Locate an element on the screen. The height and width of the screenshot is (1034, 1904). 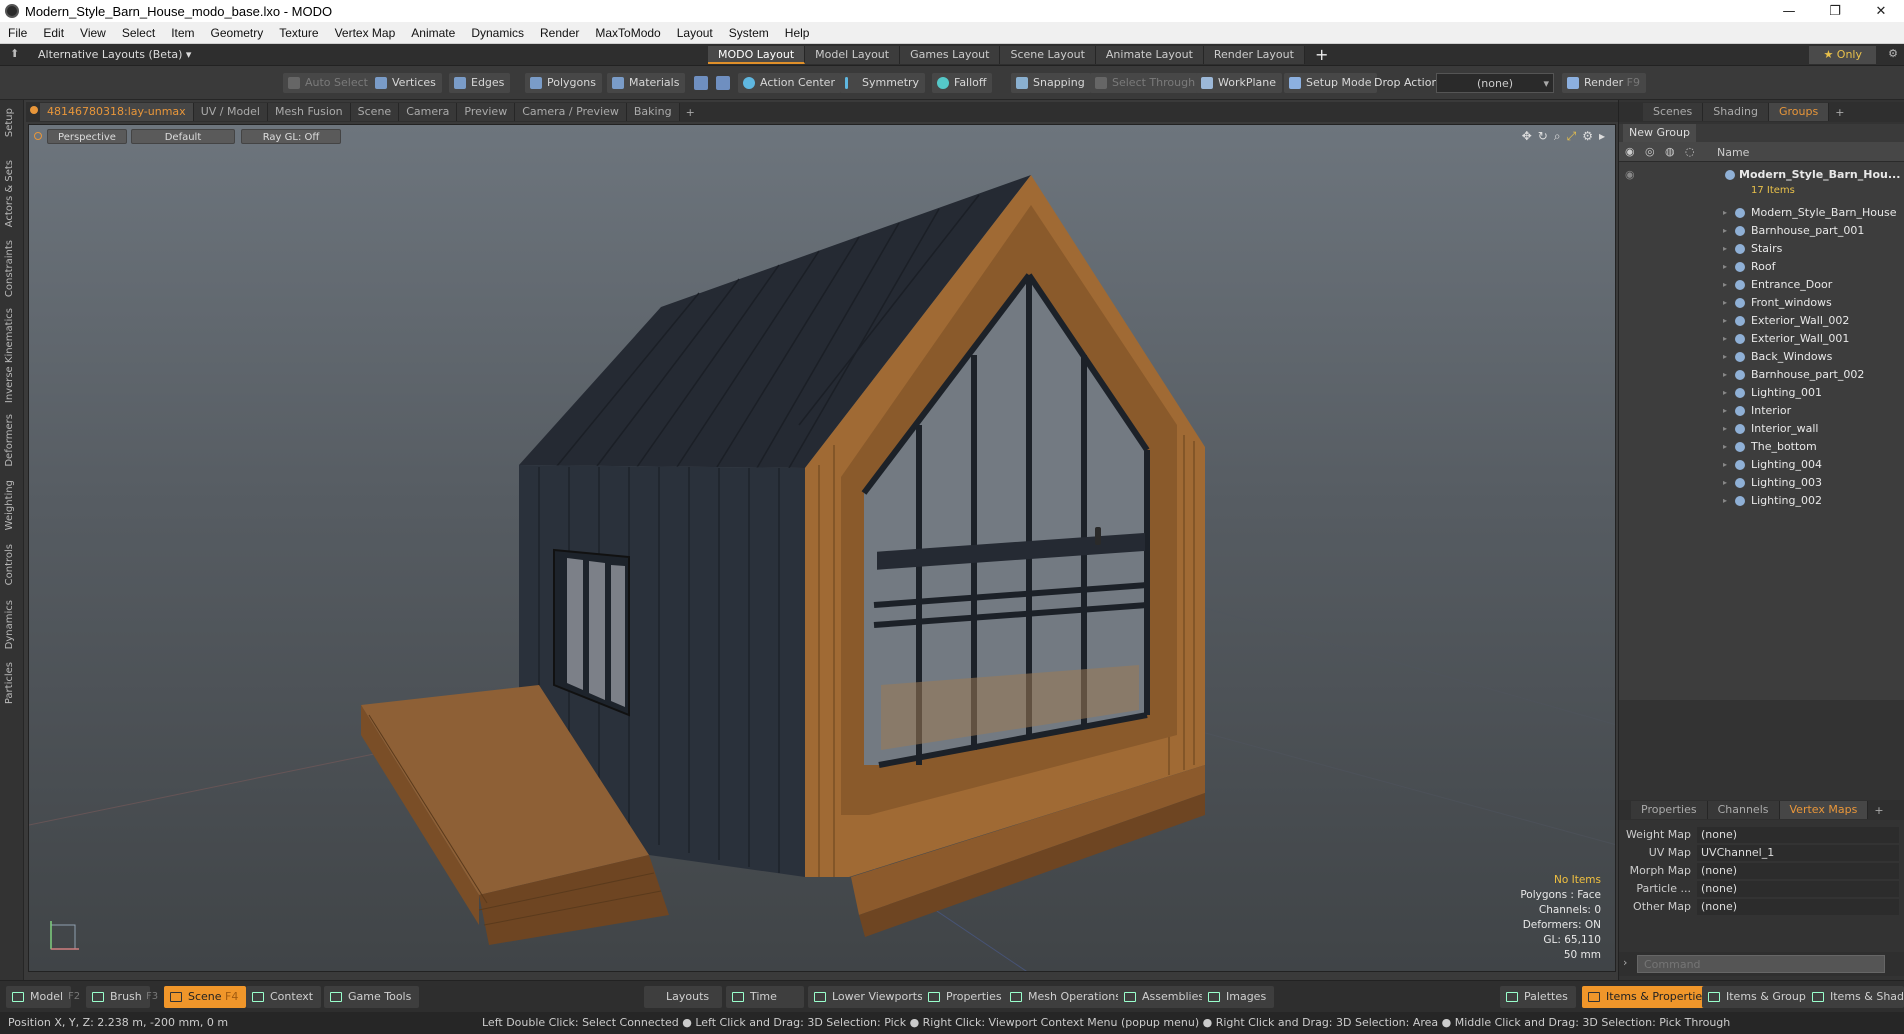
group-list-item: ▸ Lighting_003 is located at coordinates (1761, 483).